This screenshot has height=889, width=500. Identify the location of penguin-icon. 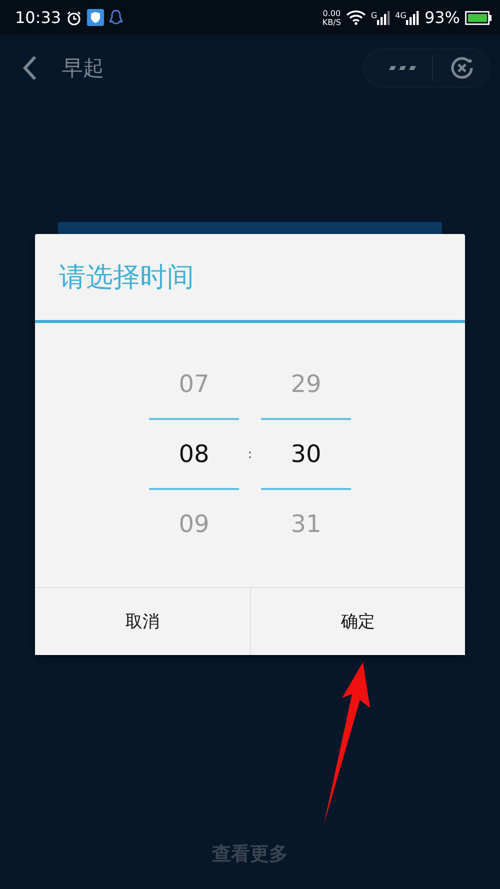
(116, 17).